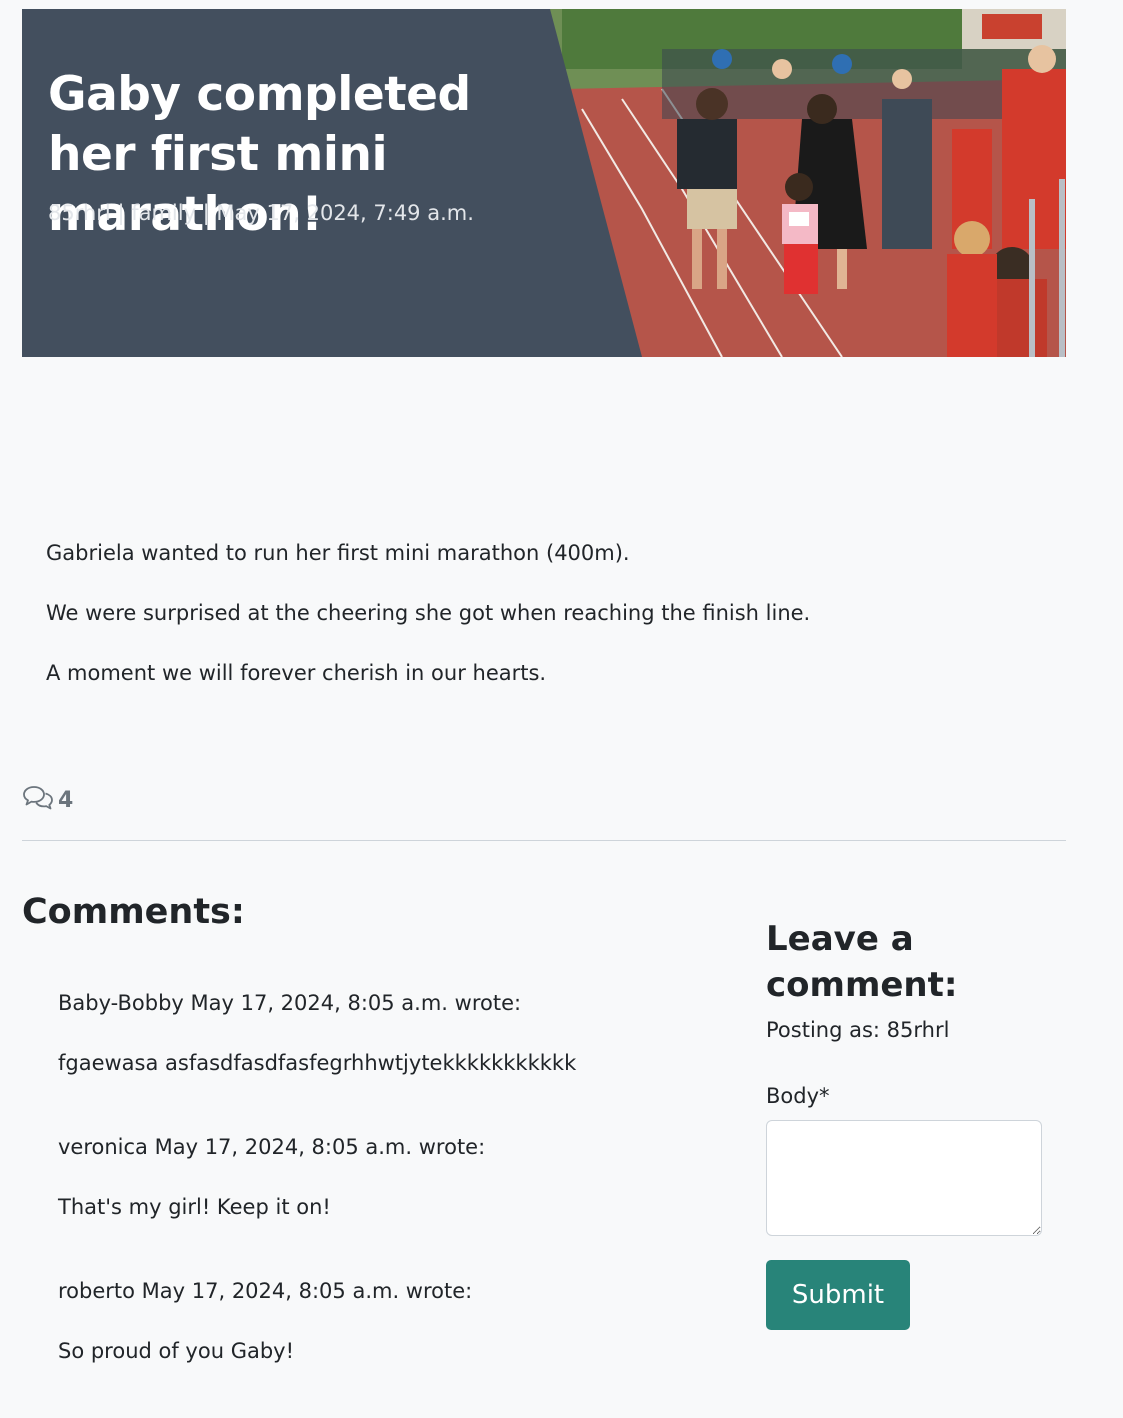 This screenshot has width=1123, height=1418. What do you see at coordinates (38, 800) in the screenshot?
I see `chat-bubbles-icon` at bounding box center [38, 800].